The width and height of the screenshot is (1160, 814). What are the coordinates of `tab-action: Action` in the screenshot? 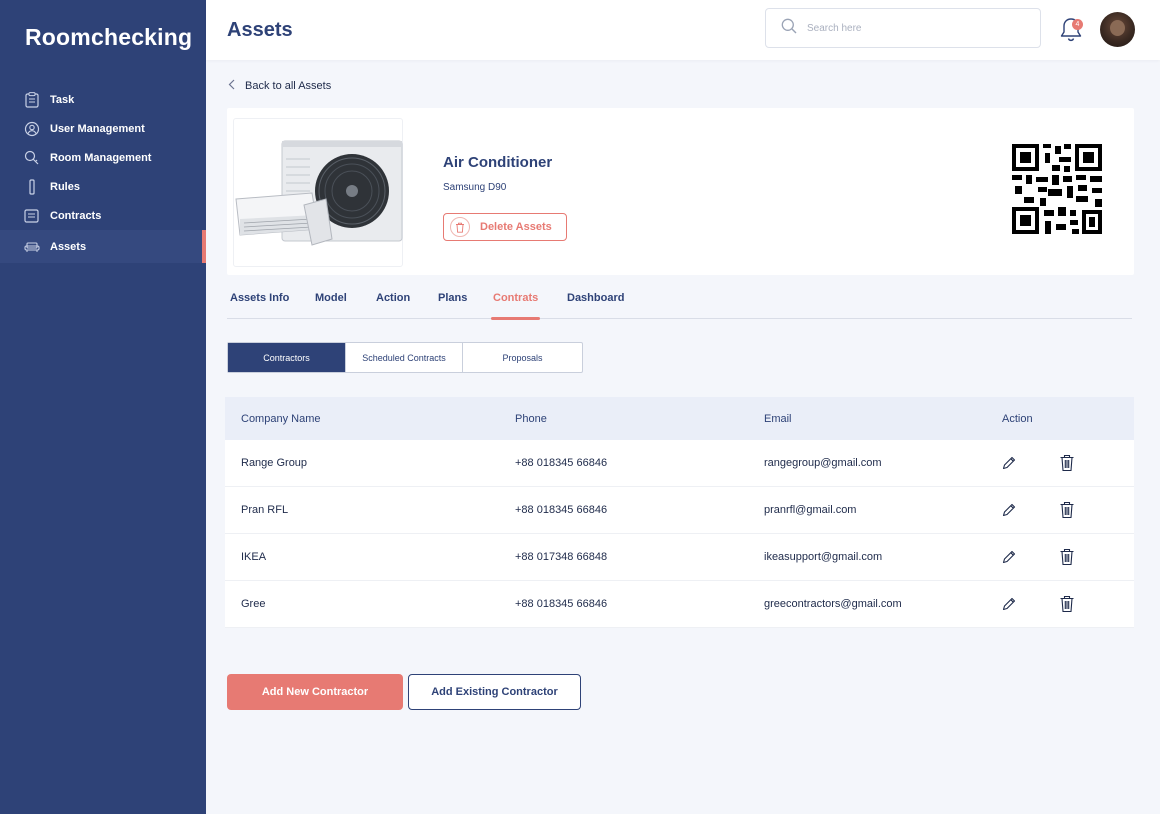 It's located at (393, 305).